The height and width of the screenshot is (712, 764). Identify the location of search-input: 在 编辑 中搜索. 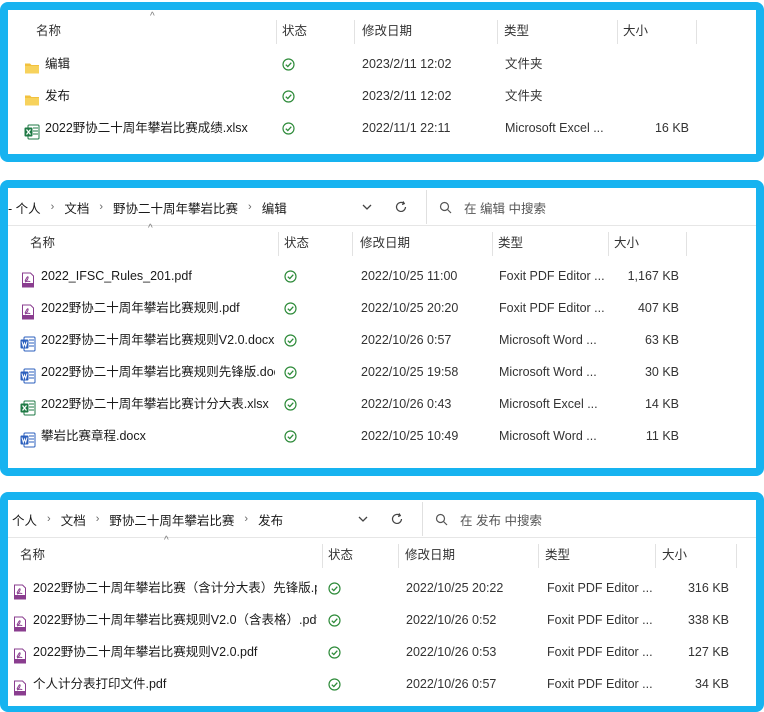
(591, 207).